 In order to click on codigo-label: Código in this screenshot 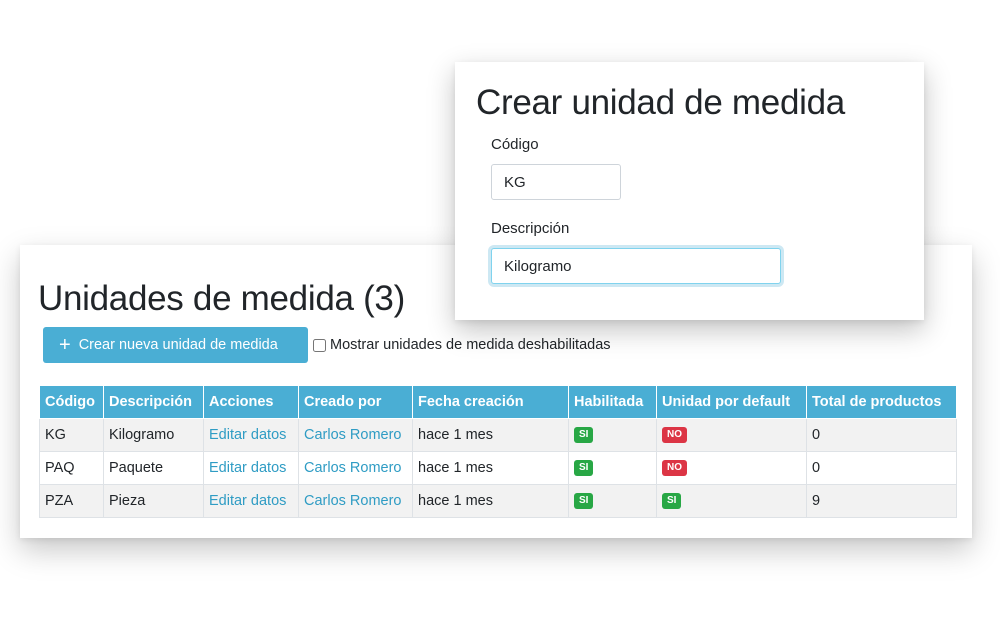, I will do `click(515, 144)`.